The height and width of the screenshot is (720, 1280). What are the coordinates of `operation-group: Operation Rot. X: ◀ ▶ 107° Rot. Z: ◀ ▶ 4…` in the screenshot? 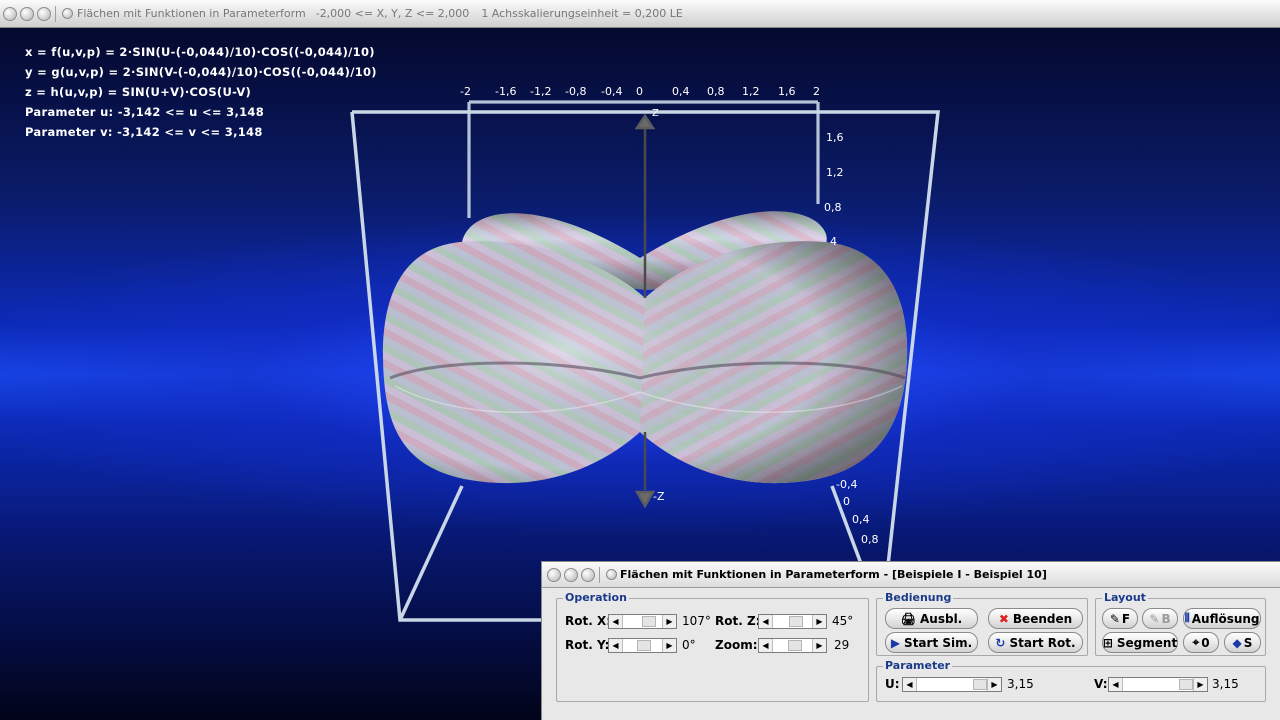 It's located at (712, 646).